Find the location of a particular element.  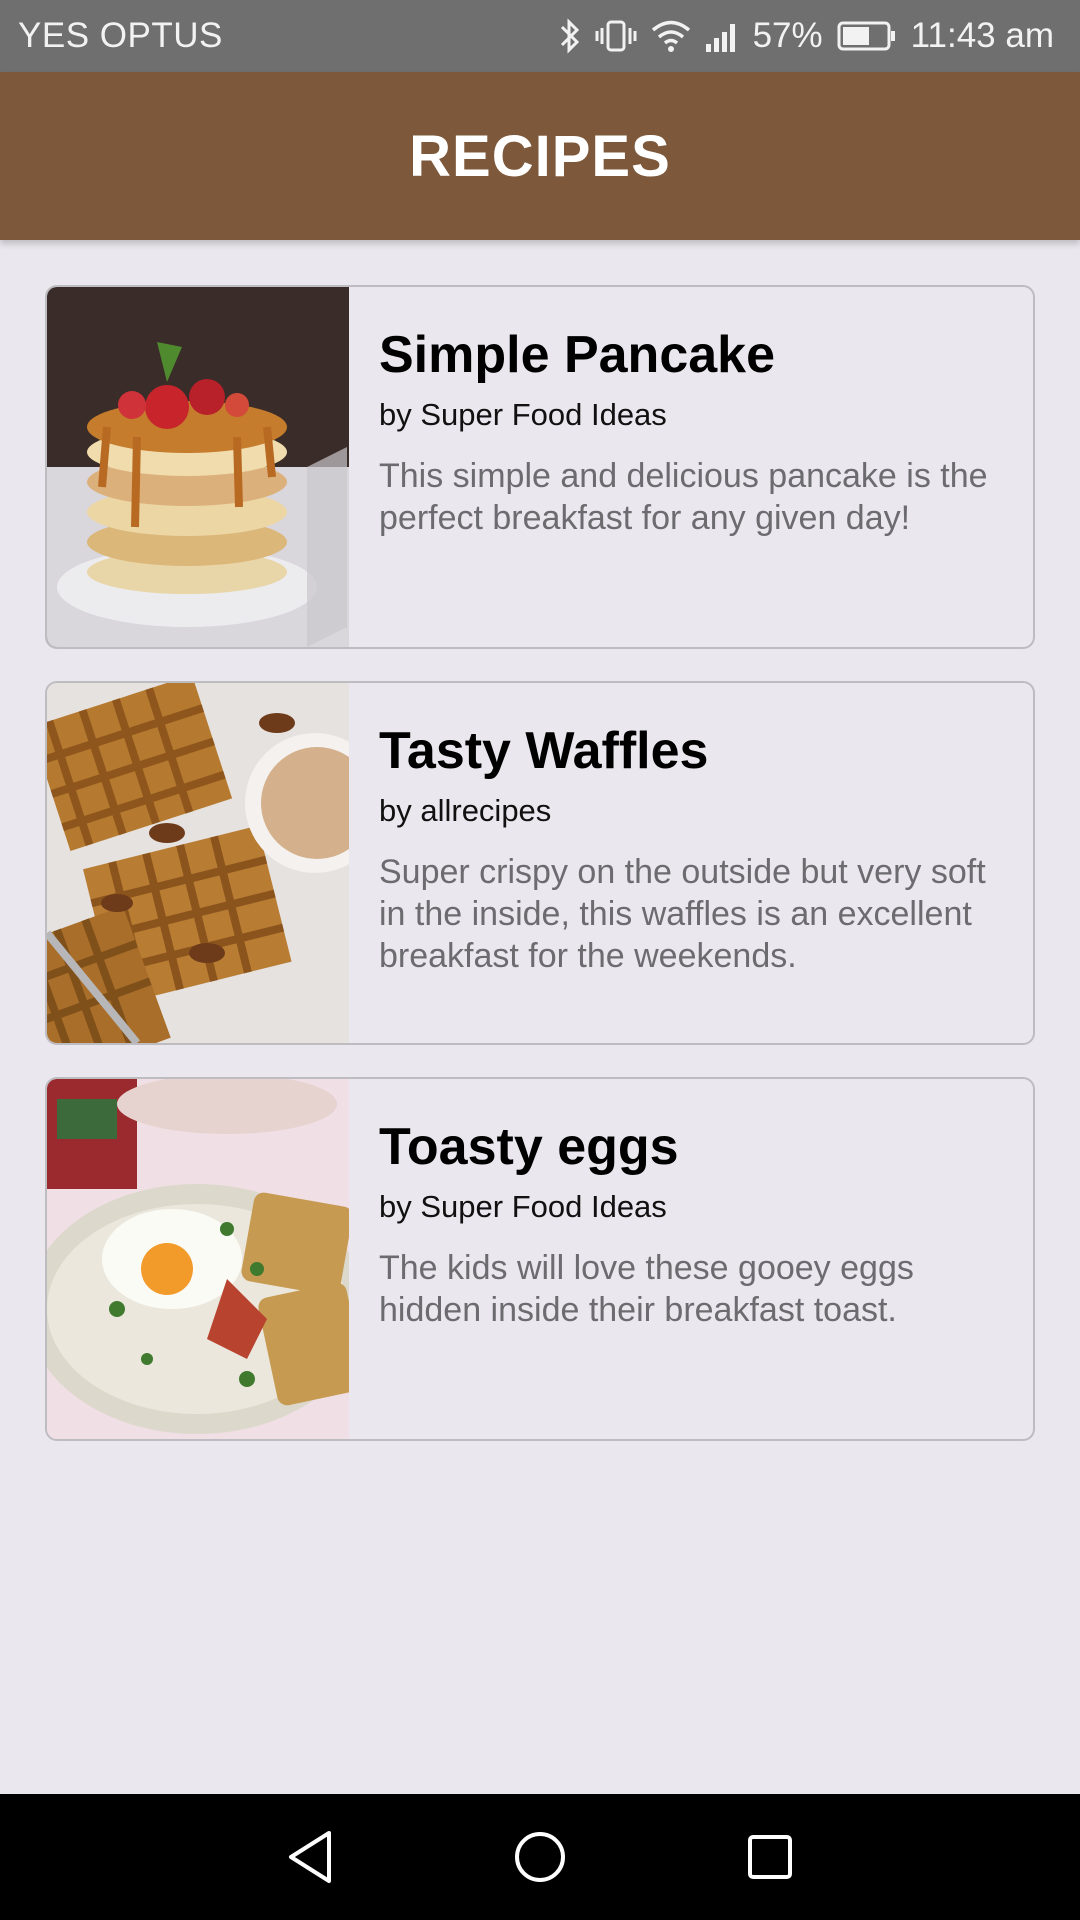

eggs-toast-photo is located at coordinates (198, 1259).